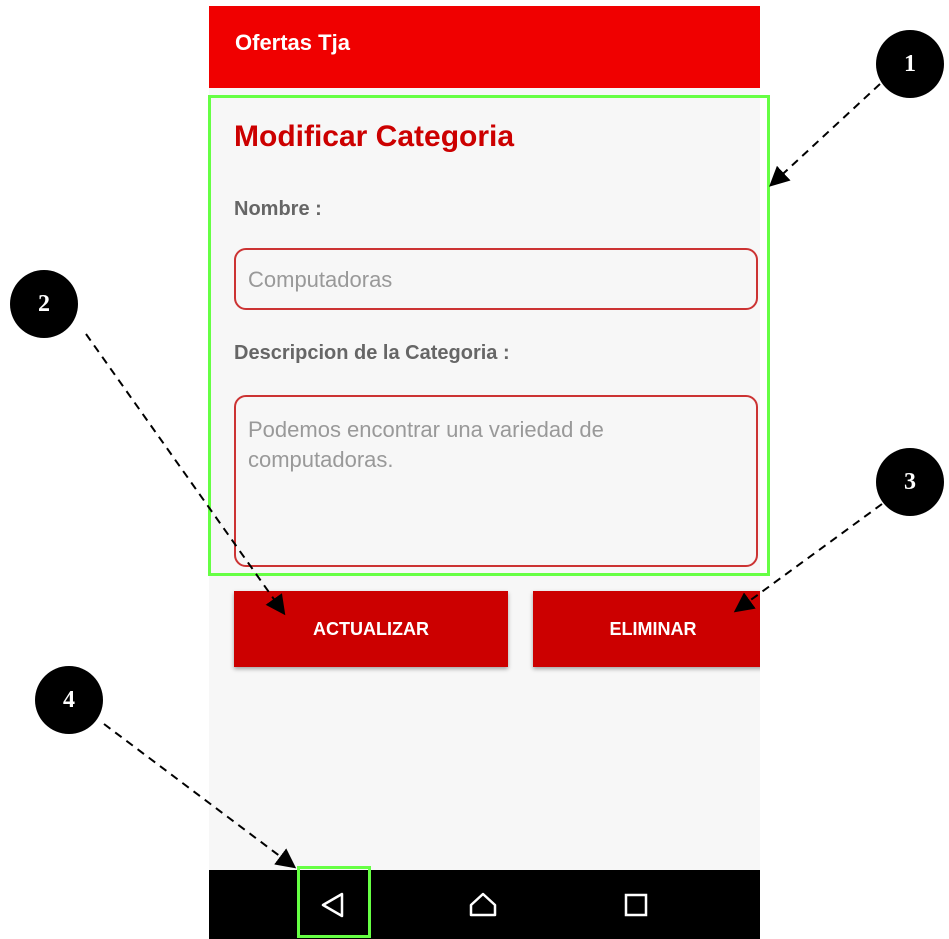  I want to click on name-label: Nombre :, so click(278, 209).